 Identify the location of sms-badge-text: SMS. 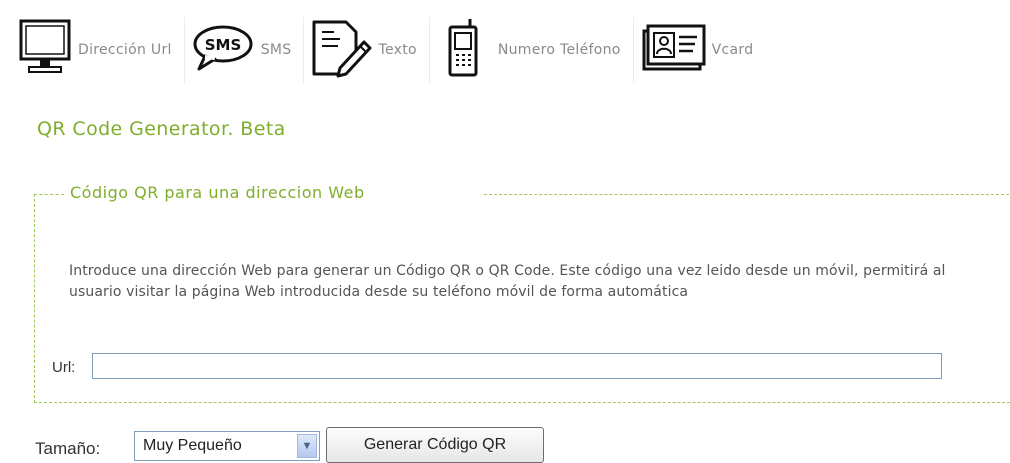
(222, 45).